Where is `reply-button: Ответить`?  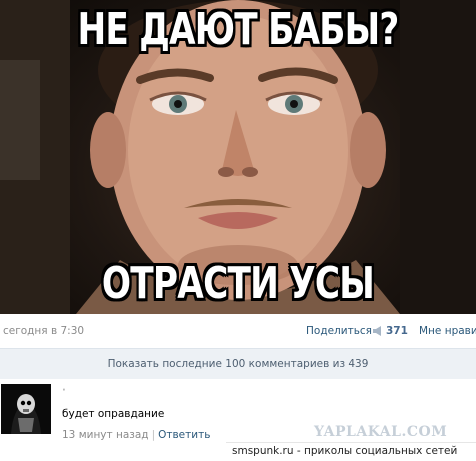
reply-button: Ответить is located at coordinates (184, 435).